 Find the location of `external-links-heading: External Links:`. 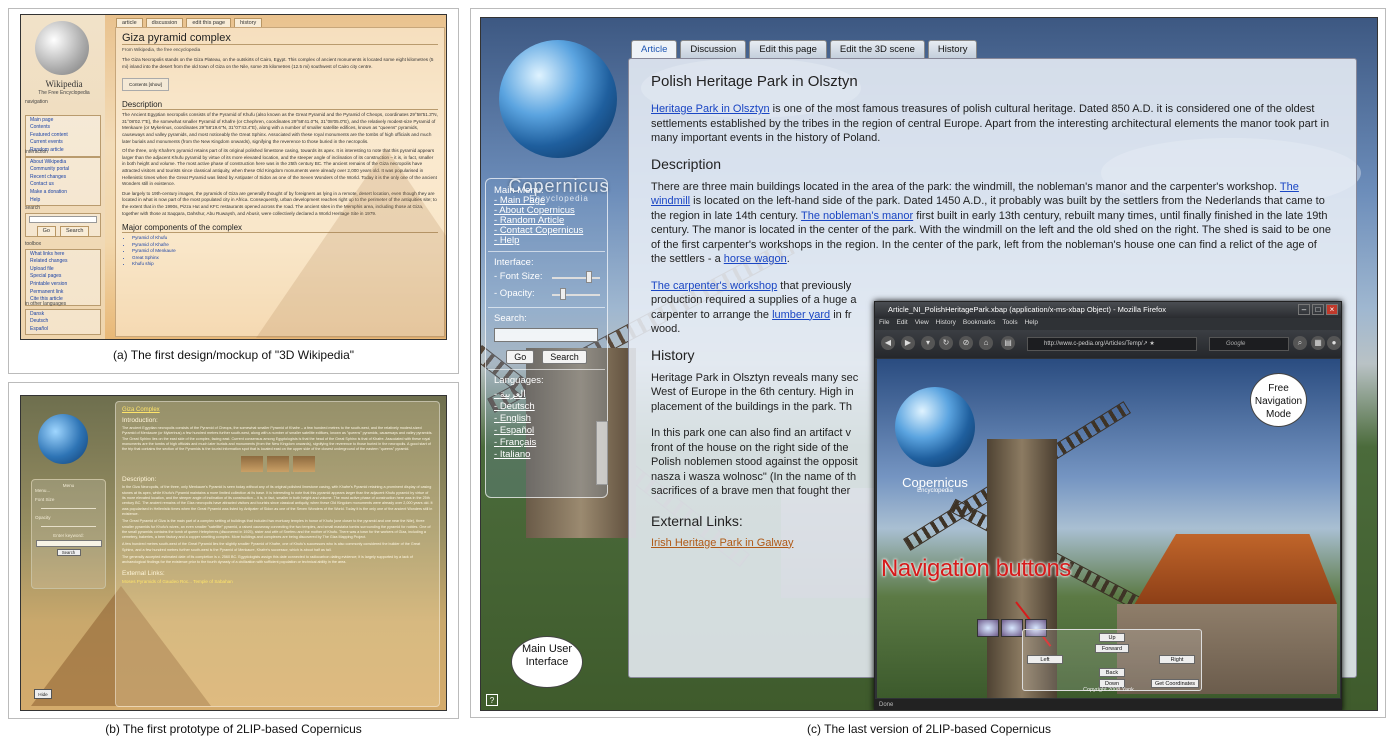

external-links-heading: External Links: is located at coordinates (143, 573).